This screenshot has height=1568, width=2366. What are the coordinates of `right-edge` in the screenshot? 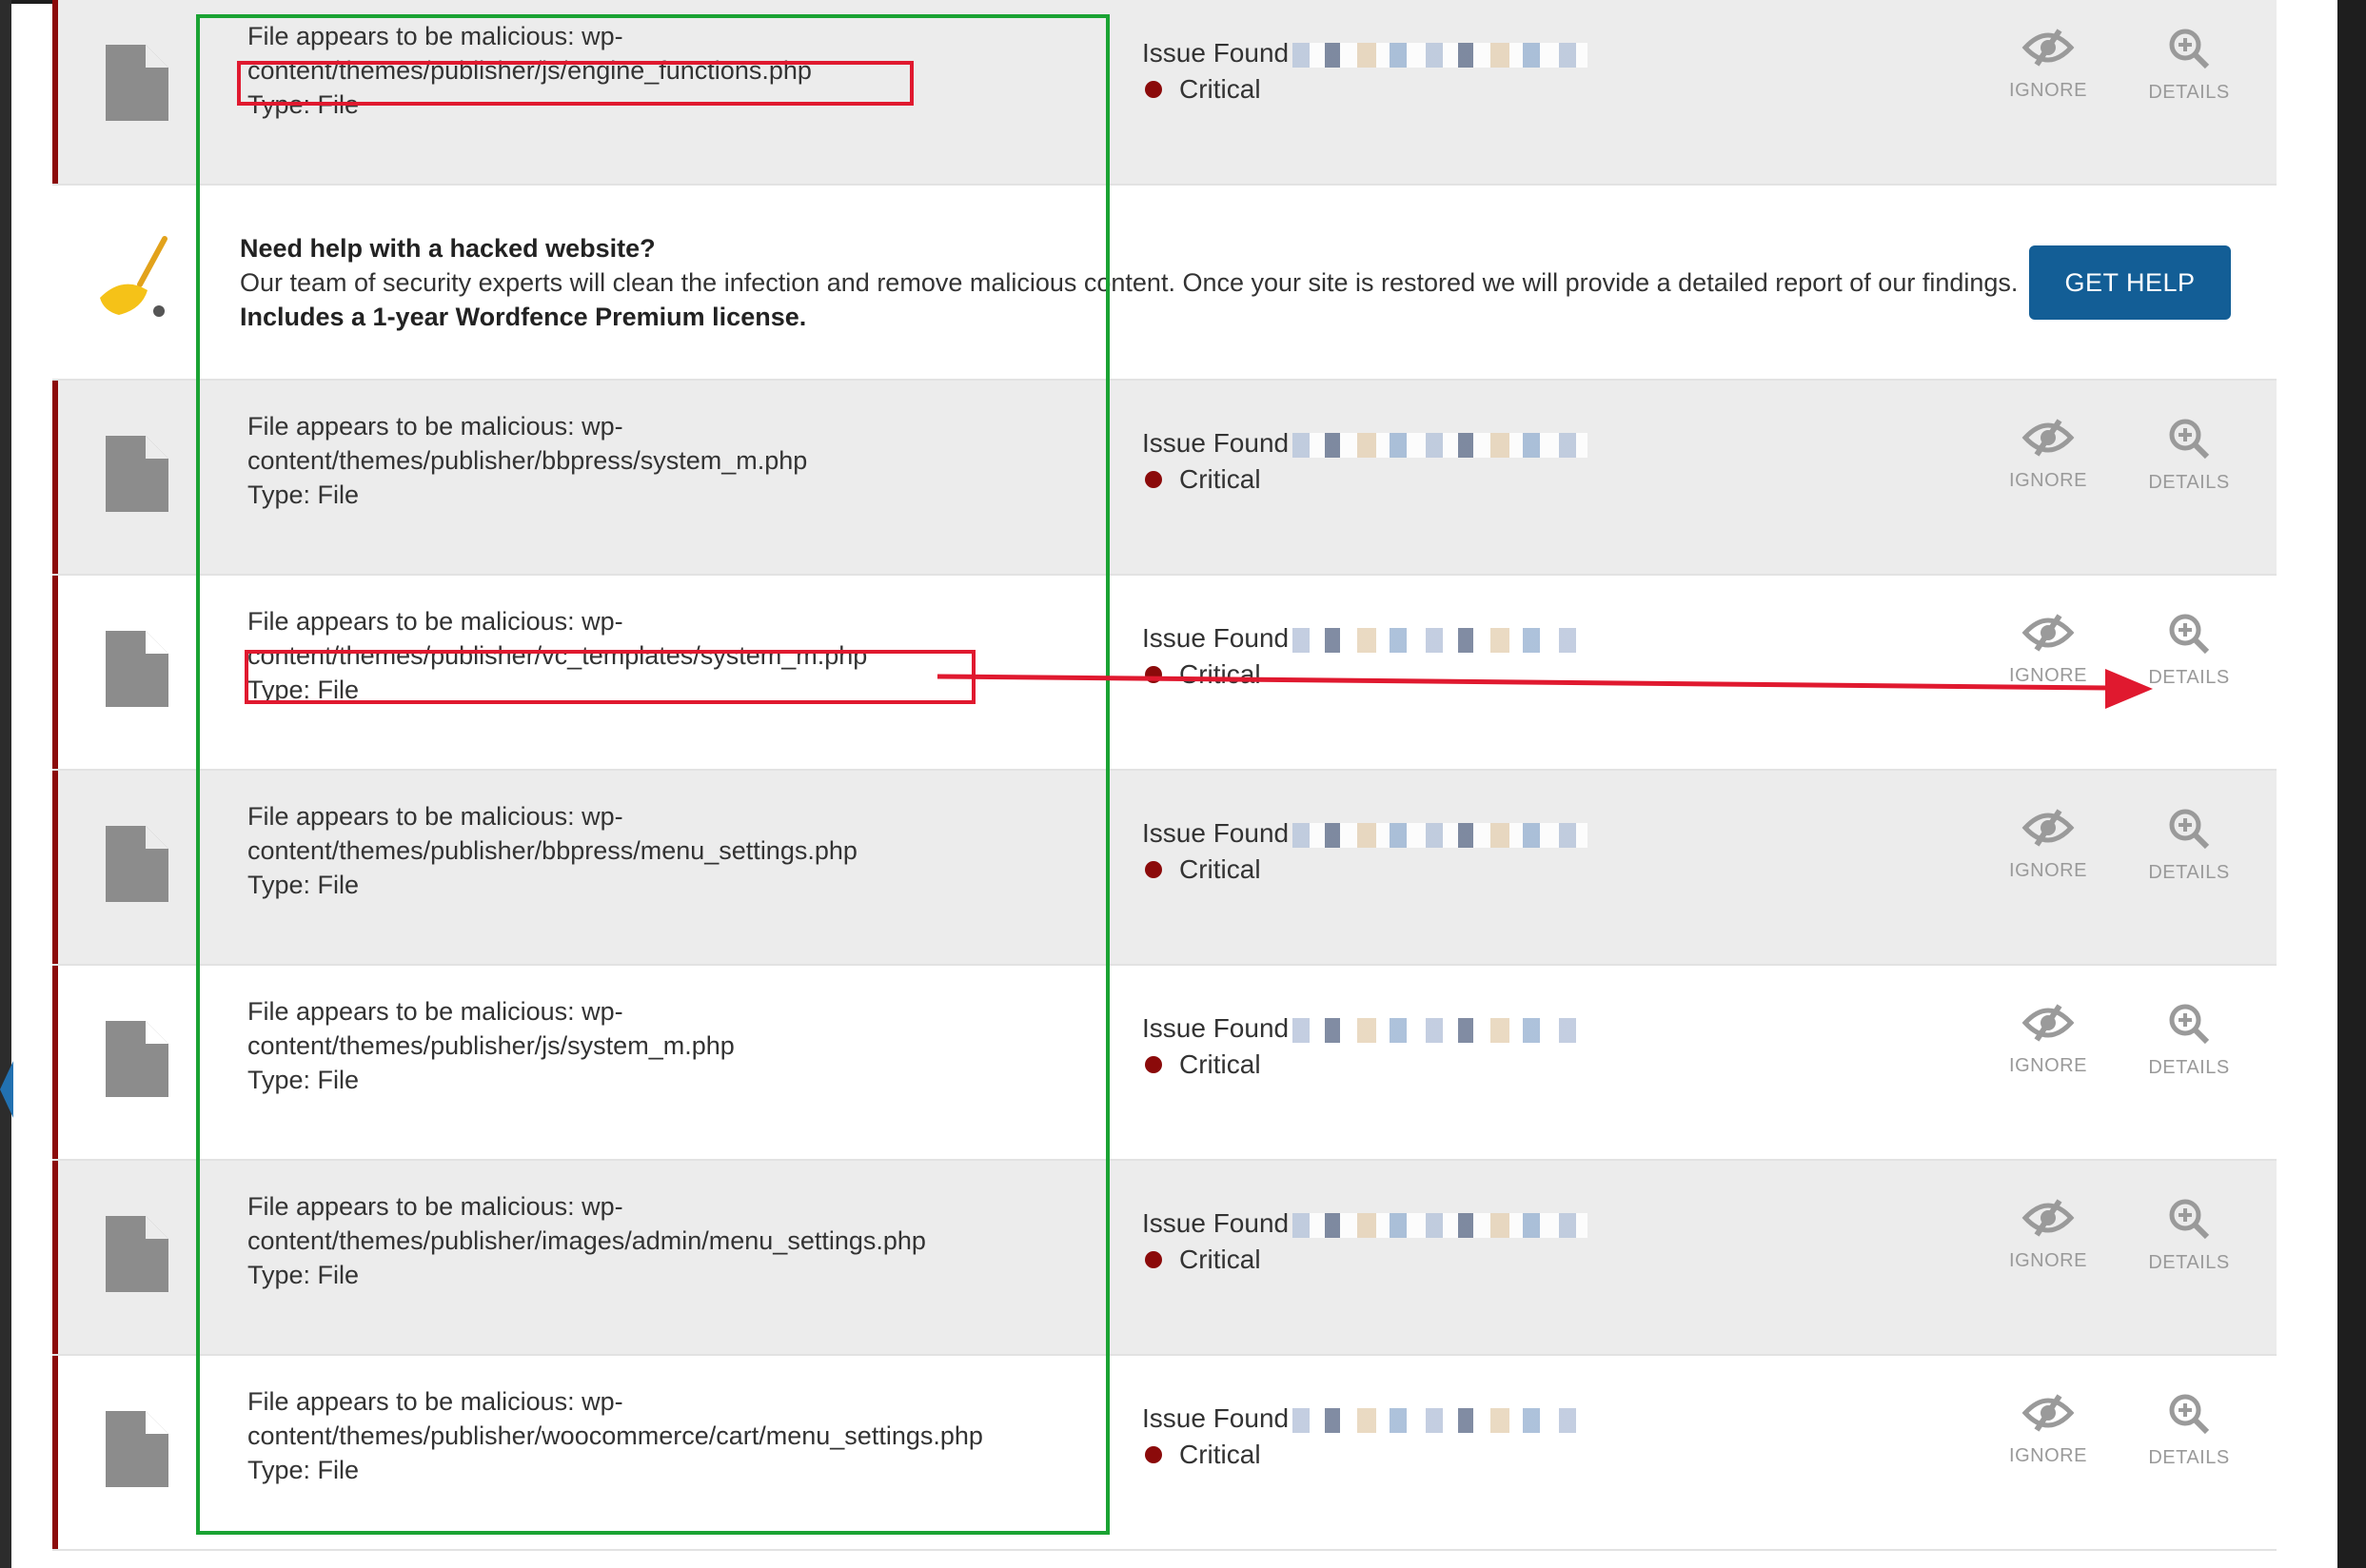 It's located at (2351, 784).